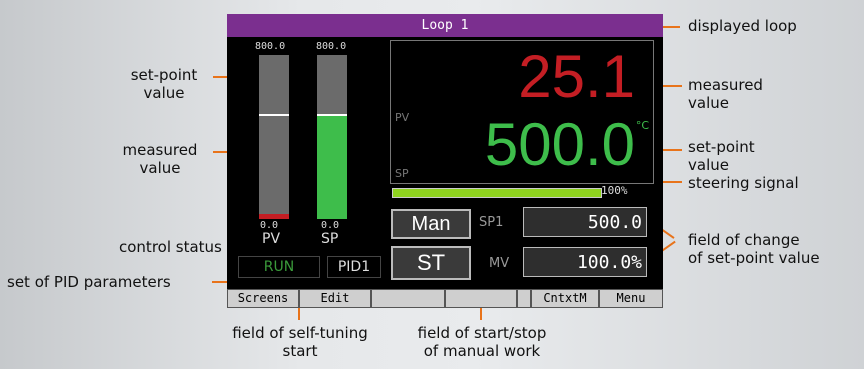 The image size is (864, 369). Describe the element at coordinates (402, 173) in the screenshot. I see `sp-label: SP` at that location.